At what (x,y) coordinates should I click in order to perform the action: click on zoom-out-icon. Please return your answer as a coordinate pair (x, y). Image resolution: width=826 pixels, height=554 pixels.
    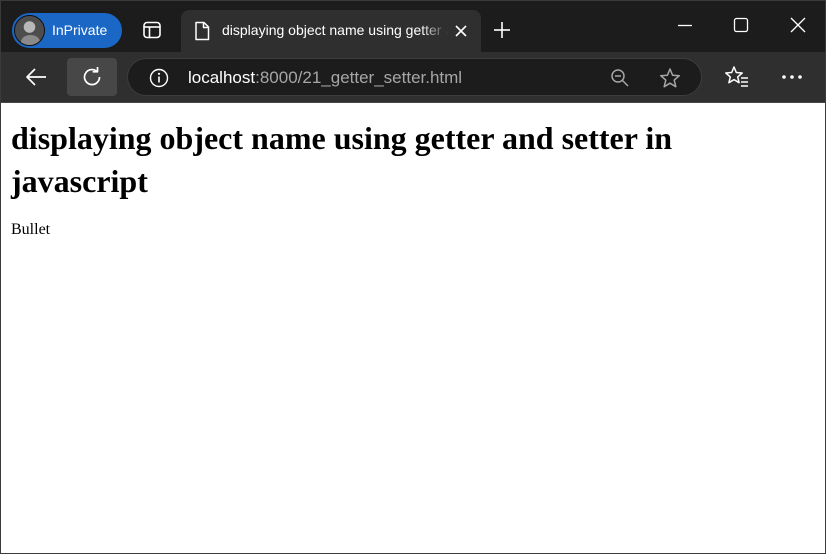
    Looking at the image, I should click on (620, 80).